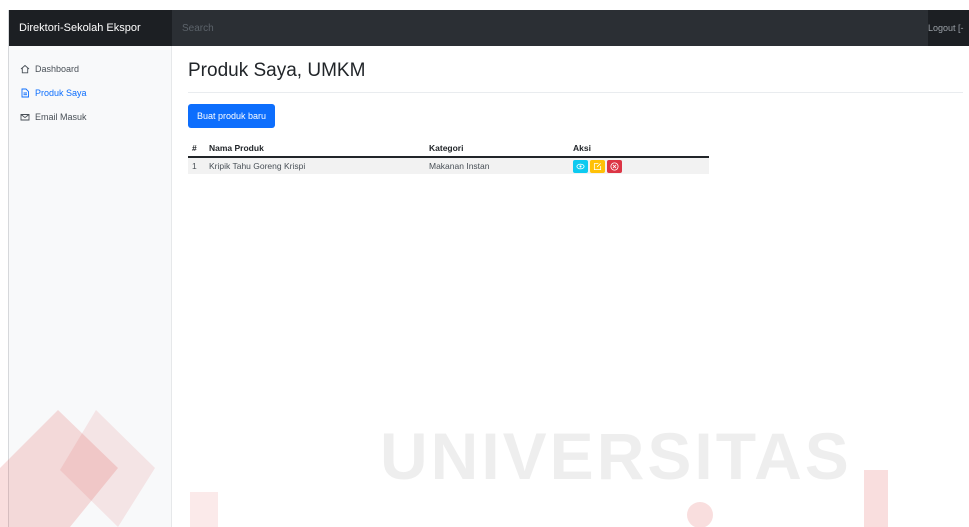 This screenshot has width=969, height=527. Describe the element at coordinates (90, 117) in the screenshot. I see `sidebar-item-email-masuk: Email Masuk` at that location.